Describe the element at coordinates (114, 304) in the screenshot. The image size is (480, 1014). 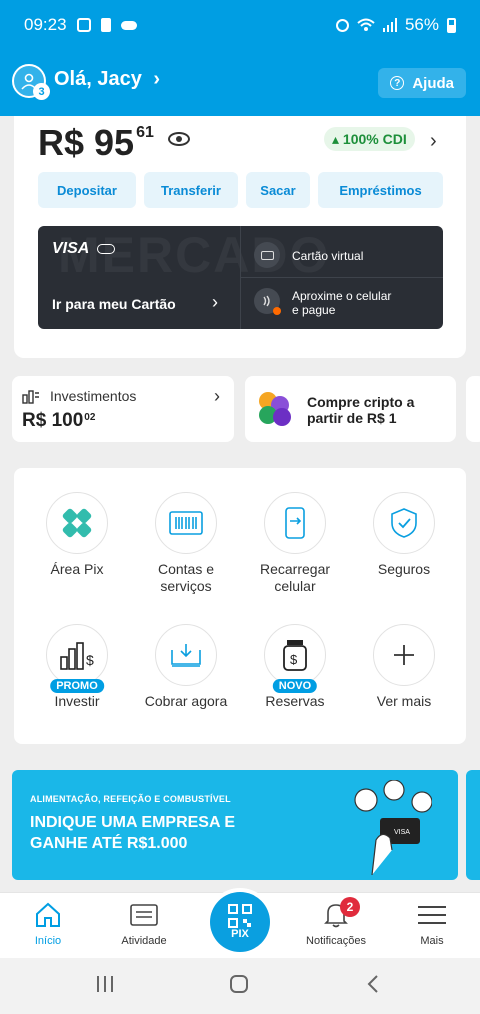
I see `go-to-card-link: Ir para meu Cartão` at that location.